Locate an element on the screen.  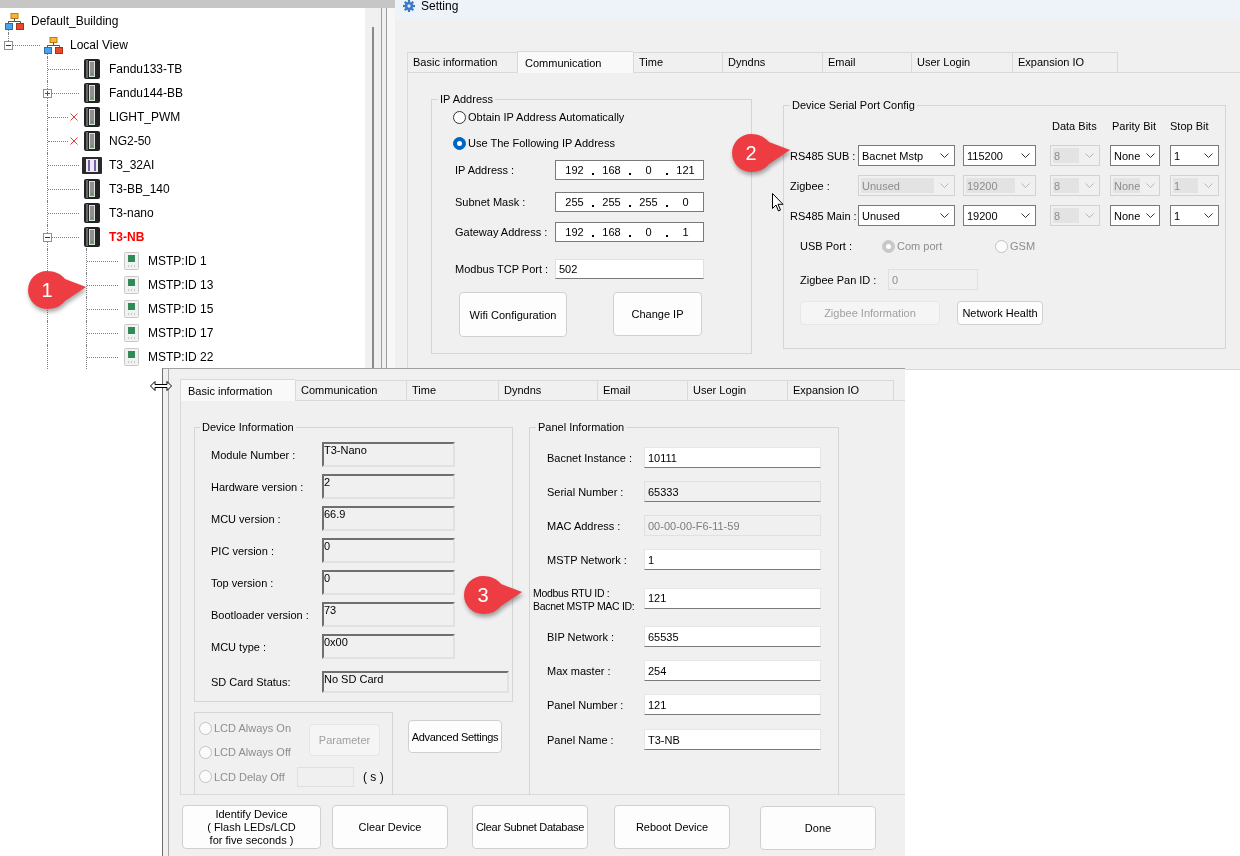
field-label: Panel Number : is located at coordinates (586, 704).